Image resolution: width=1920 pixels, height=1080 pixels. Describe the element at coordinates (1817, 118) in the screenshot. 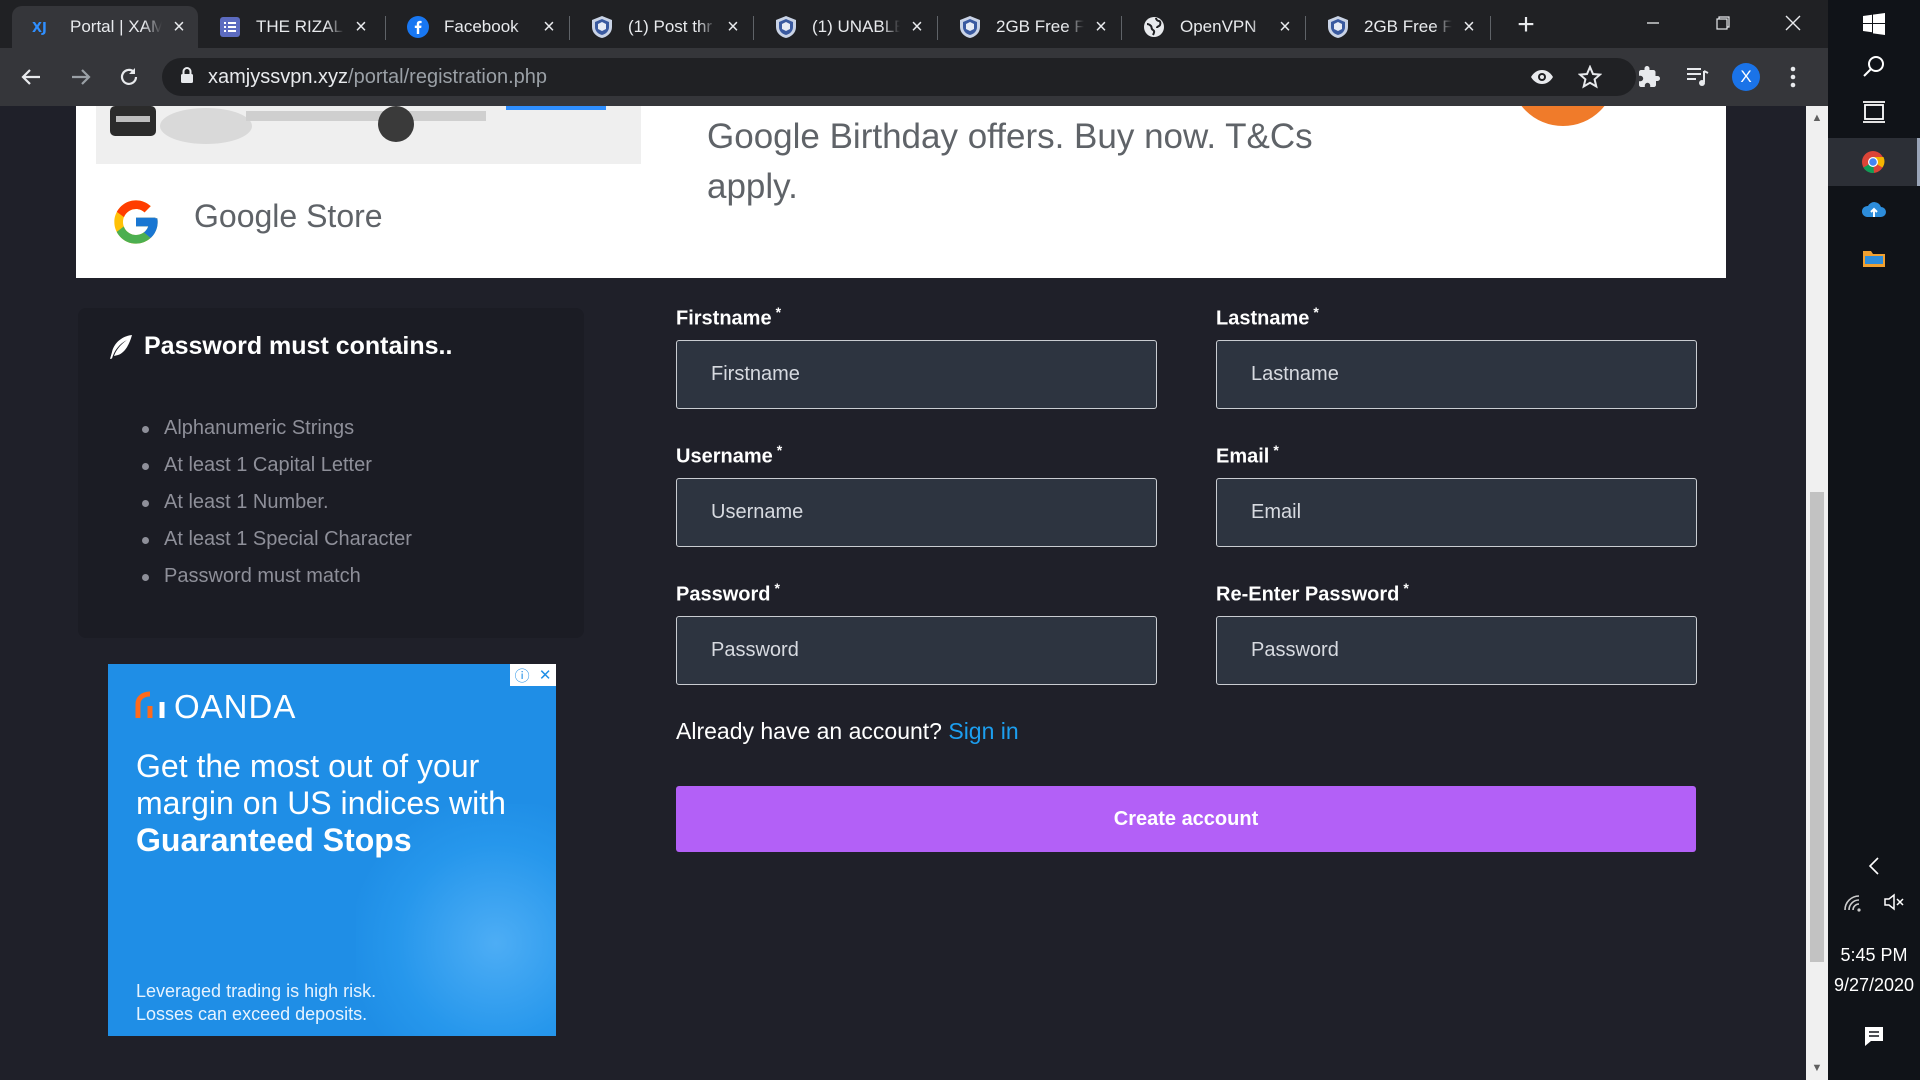

I see `scroll-up-arrow-icon: ▲` at that location.